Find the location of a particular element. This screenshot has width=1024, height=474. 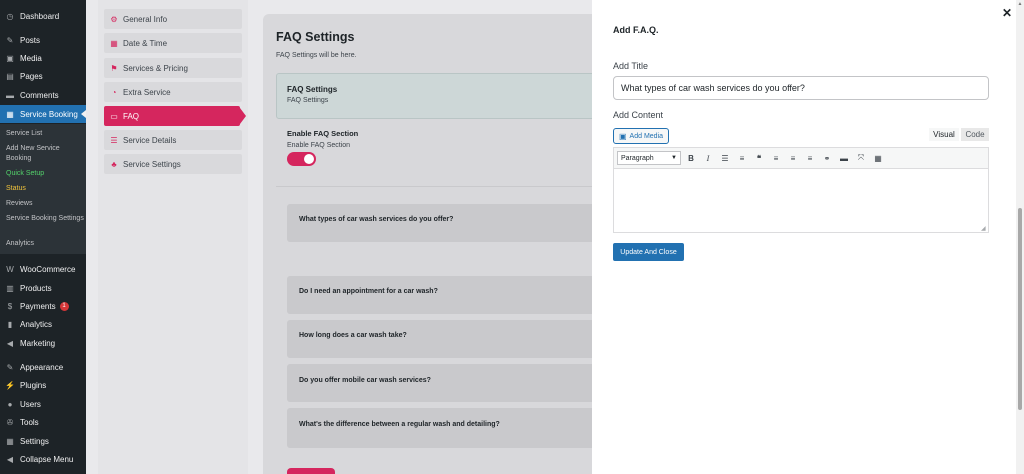

update-and-close-button: Update And Close is located at coordinates (648, 252).